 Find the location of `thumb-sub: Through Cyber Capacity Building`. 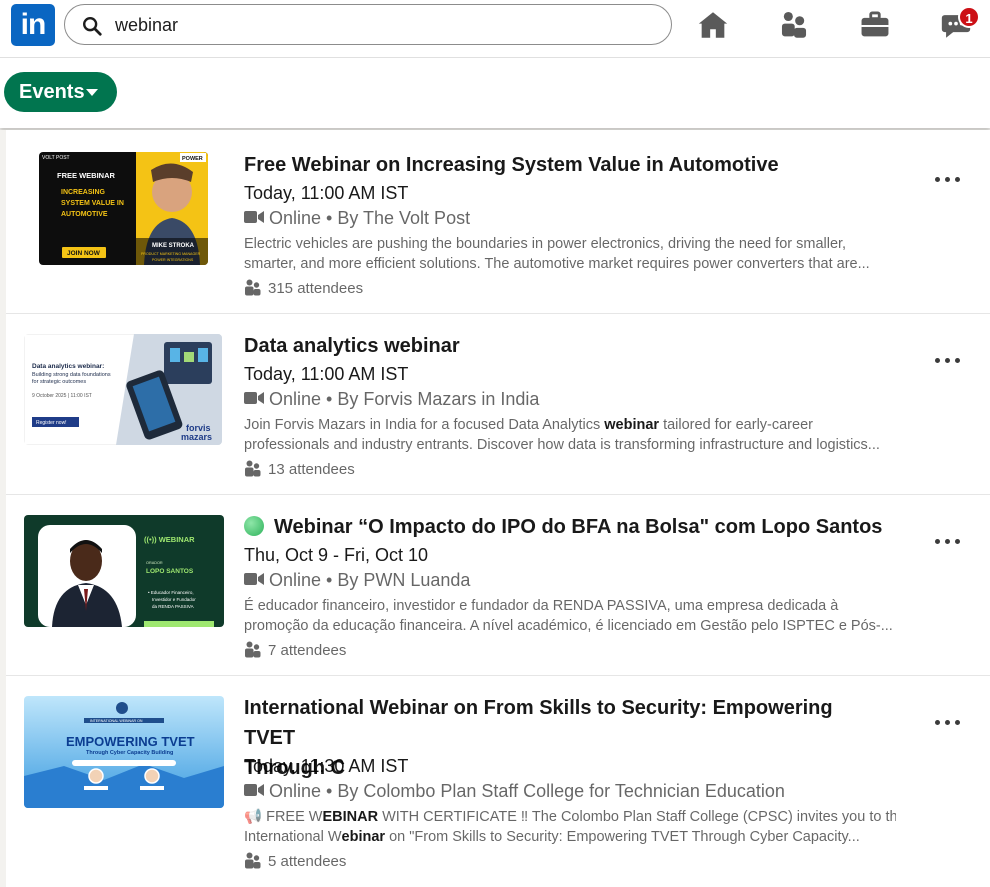

thumb-sub: Through Cyber Capacity Building is located at coordinates (129, 753).